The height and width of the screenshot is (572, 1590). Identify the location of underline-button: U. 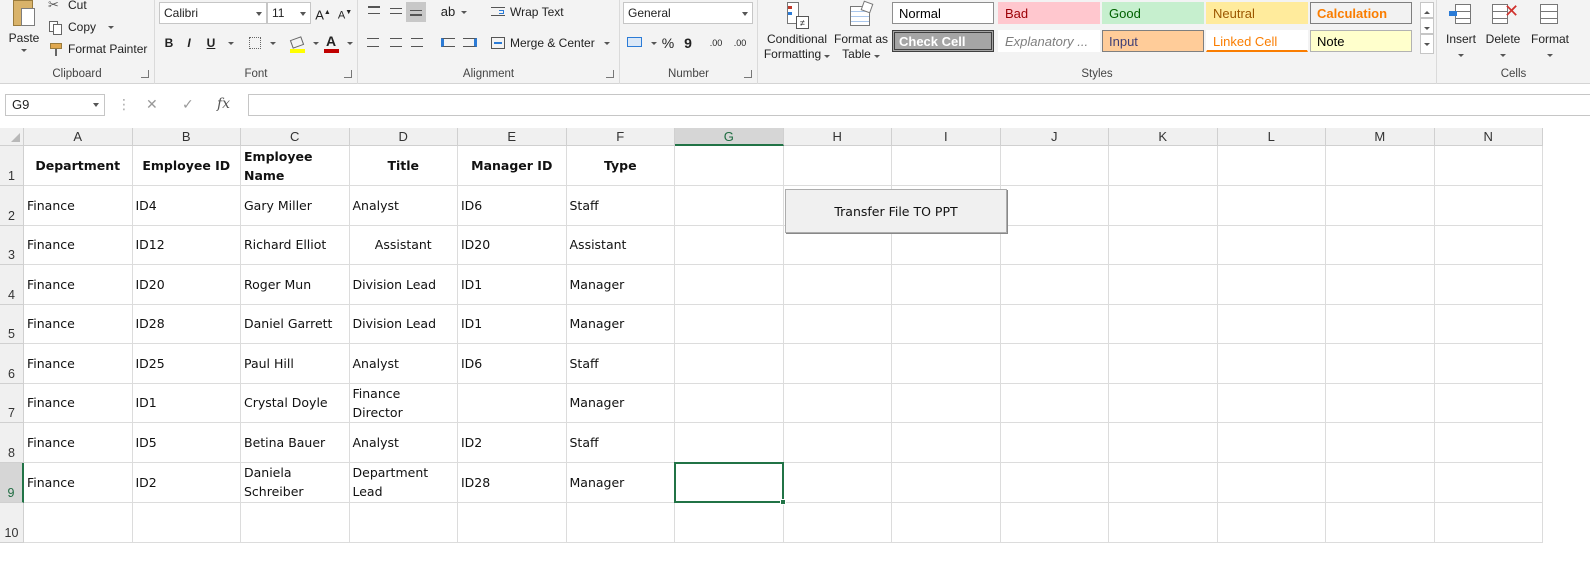
(211, 43).